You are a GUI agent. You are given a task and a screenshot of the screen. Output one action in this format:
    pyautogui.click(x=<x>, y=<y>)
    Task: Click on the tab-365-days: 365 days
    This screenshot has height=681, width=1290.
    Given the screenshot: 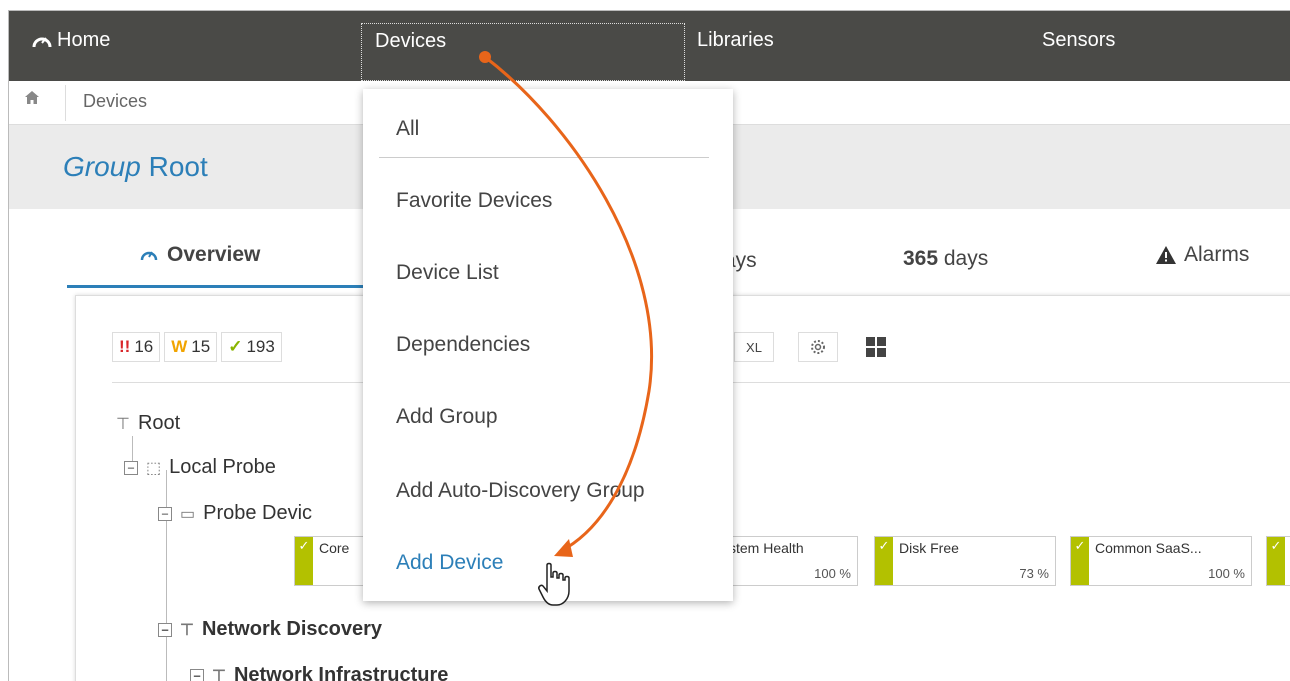 What is the action you would take?
    pyautogui.click(x=945, y=259)
    